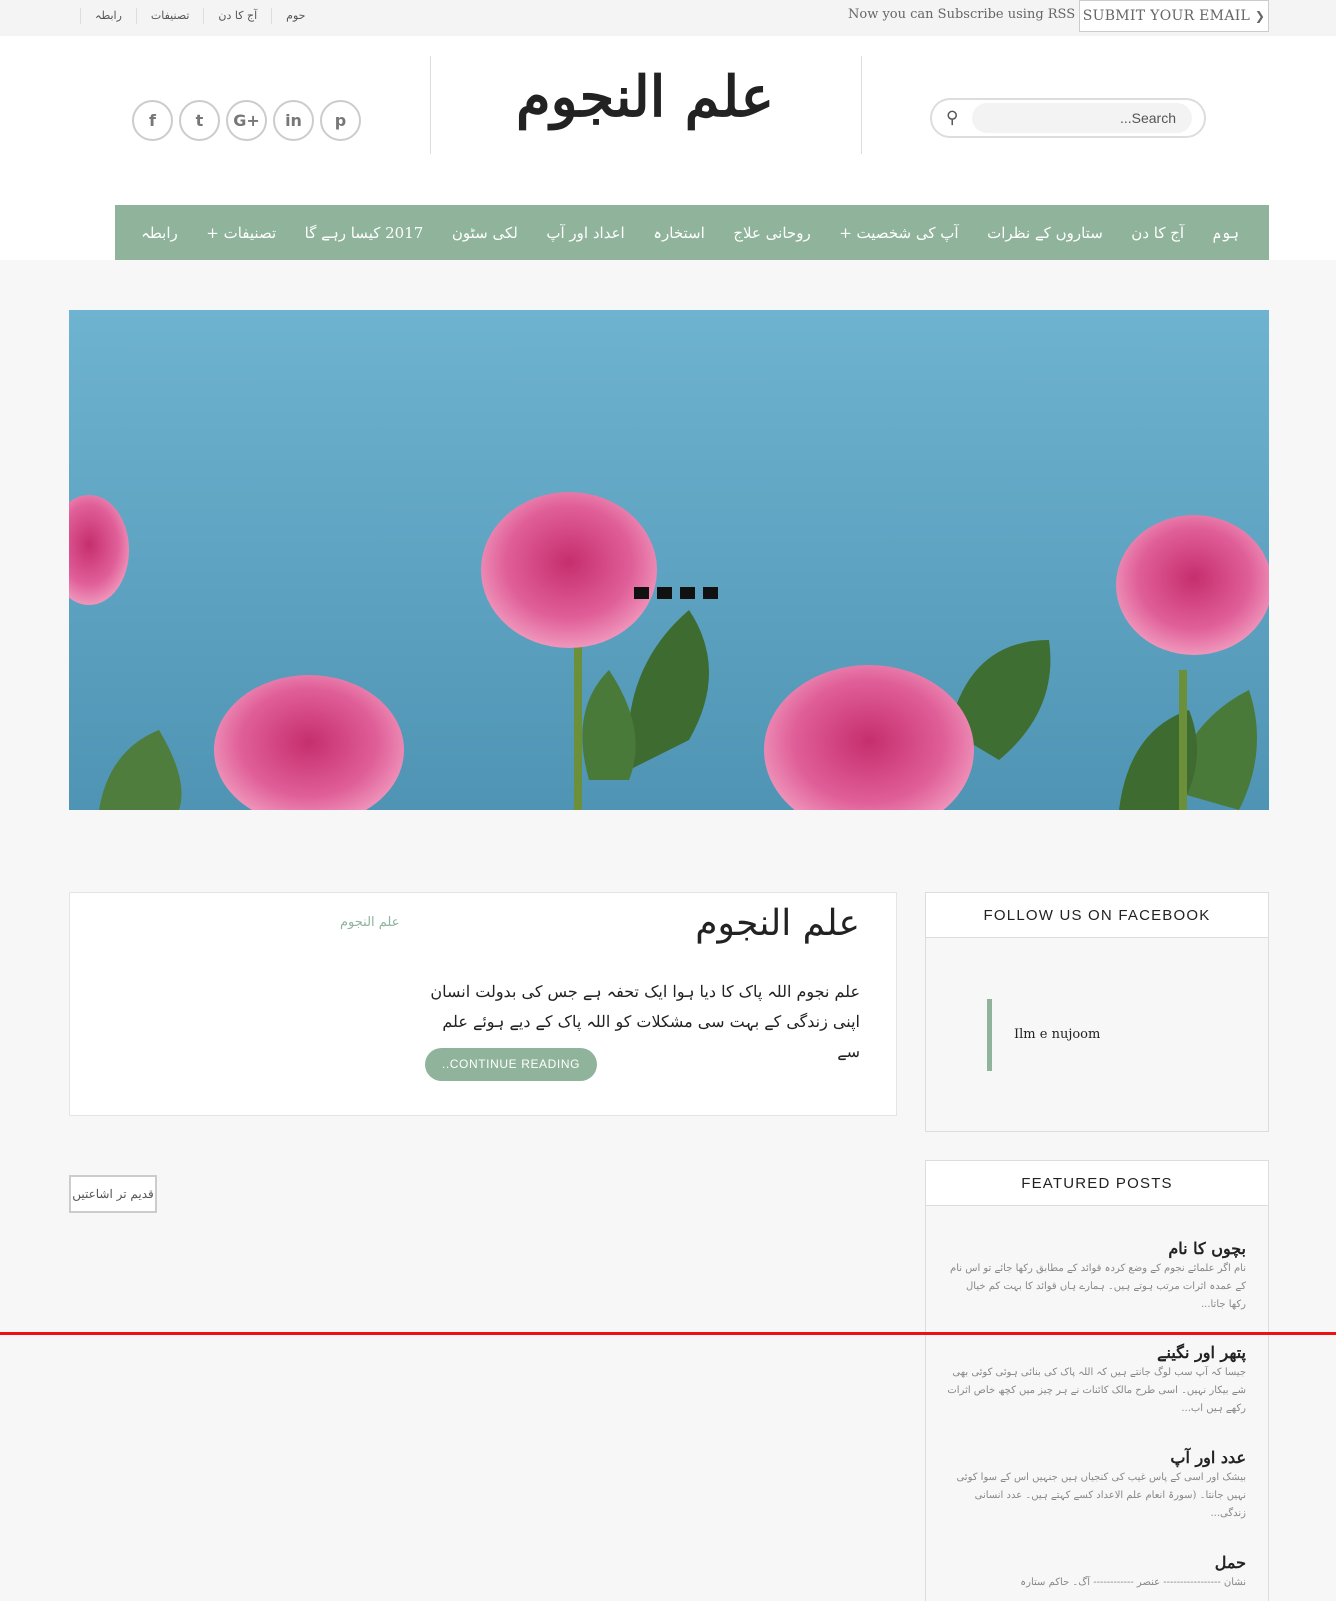  Describe the element at coordinates (1157, 233) in the screenshot. I see `nav-item-today: آج کا دن` at that location.